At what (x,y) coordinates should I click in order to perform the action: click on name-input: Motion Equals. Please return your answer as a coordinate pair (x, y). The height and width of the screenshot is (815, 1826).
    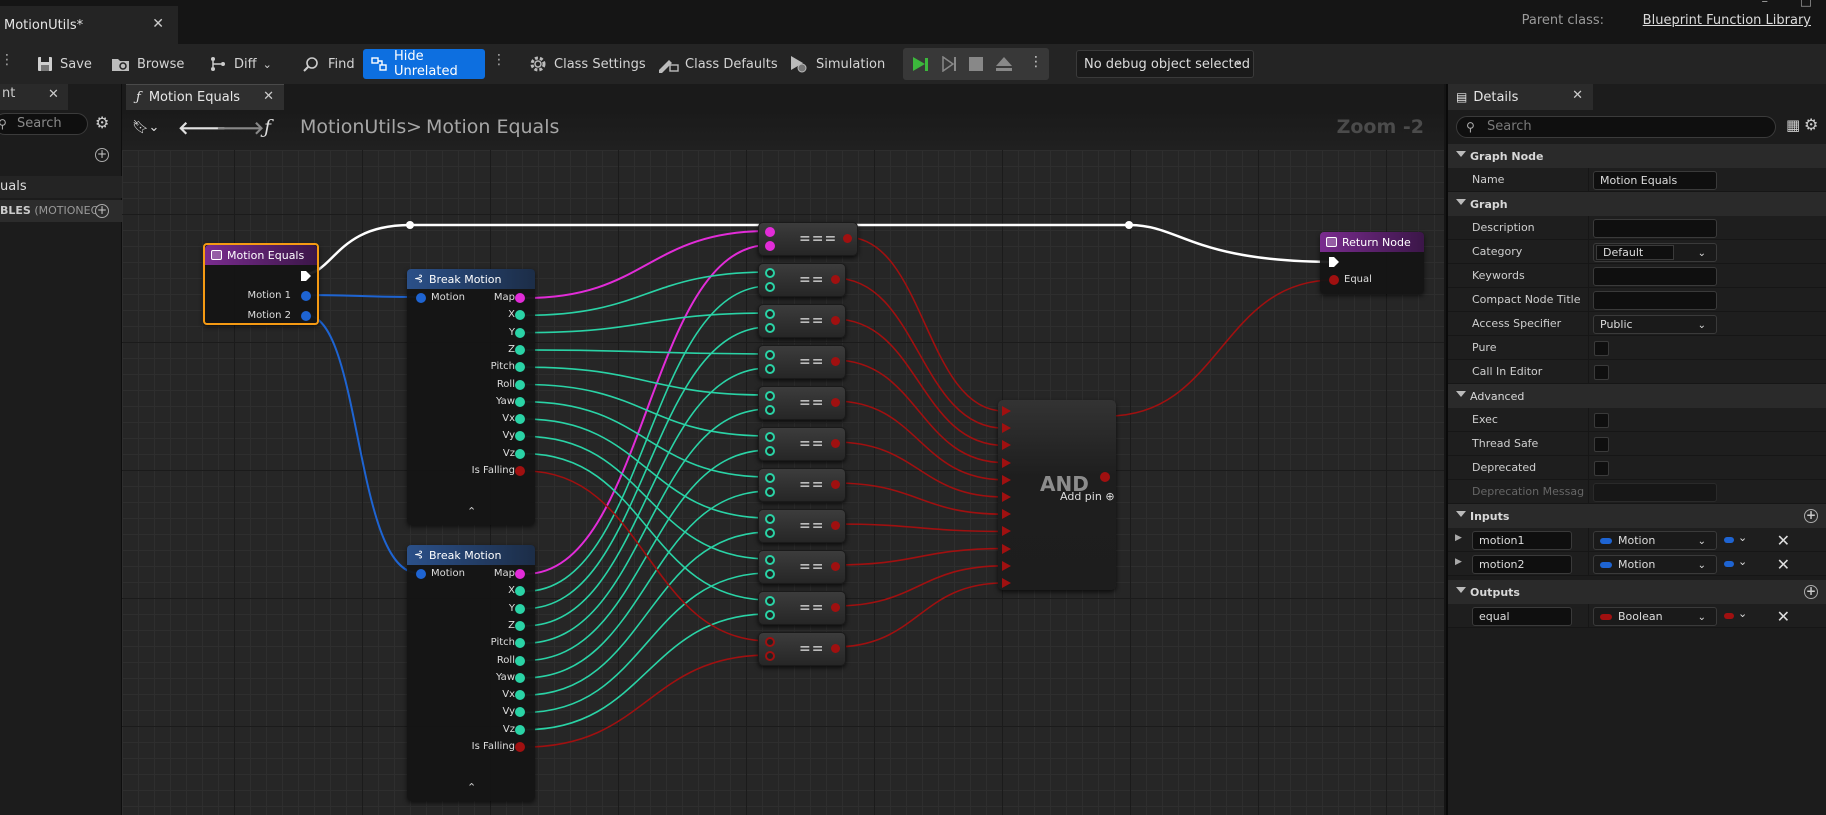
    Looking at the image, I should click on (1655, 180).